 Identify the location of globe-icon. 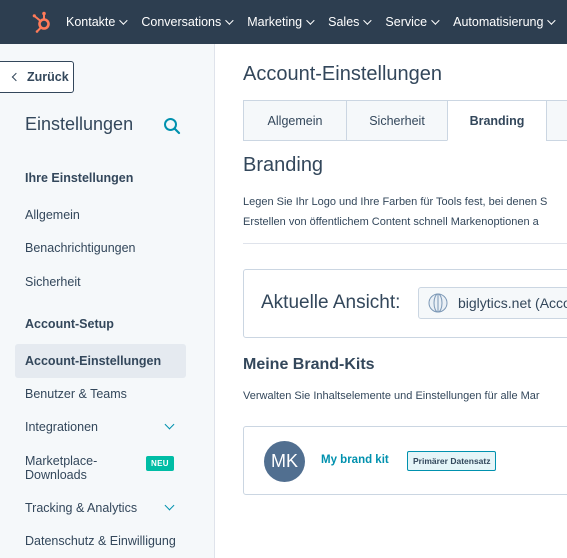
(438, 303).